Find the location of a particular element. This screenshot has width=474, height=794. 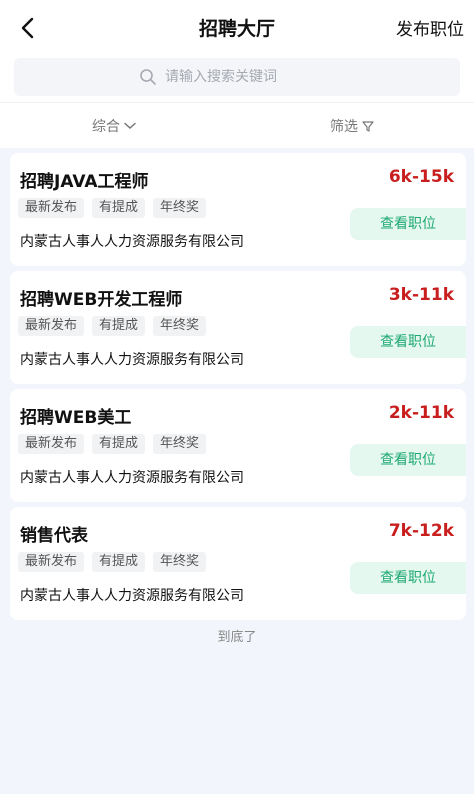

search-box is located at coordinates (237, 77).